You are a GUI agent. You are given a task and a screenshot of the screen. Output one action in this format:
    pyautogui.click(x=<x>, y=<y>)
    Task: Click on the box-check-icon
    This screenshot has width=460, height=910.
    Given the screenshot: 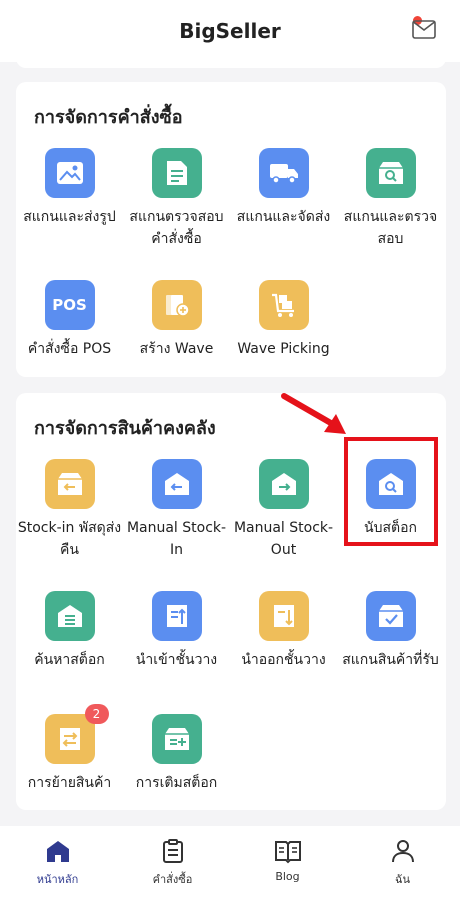 What is the action you would take?
    pyautogui.click(x=390, y=616)
    